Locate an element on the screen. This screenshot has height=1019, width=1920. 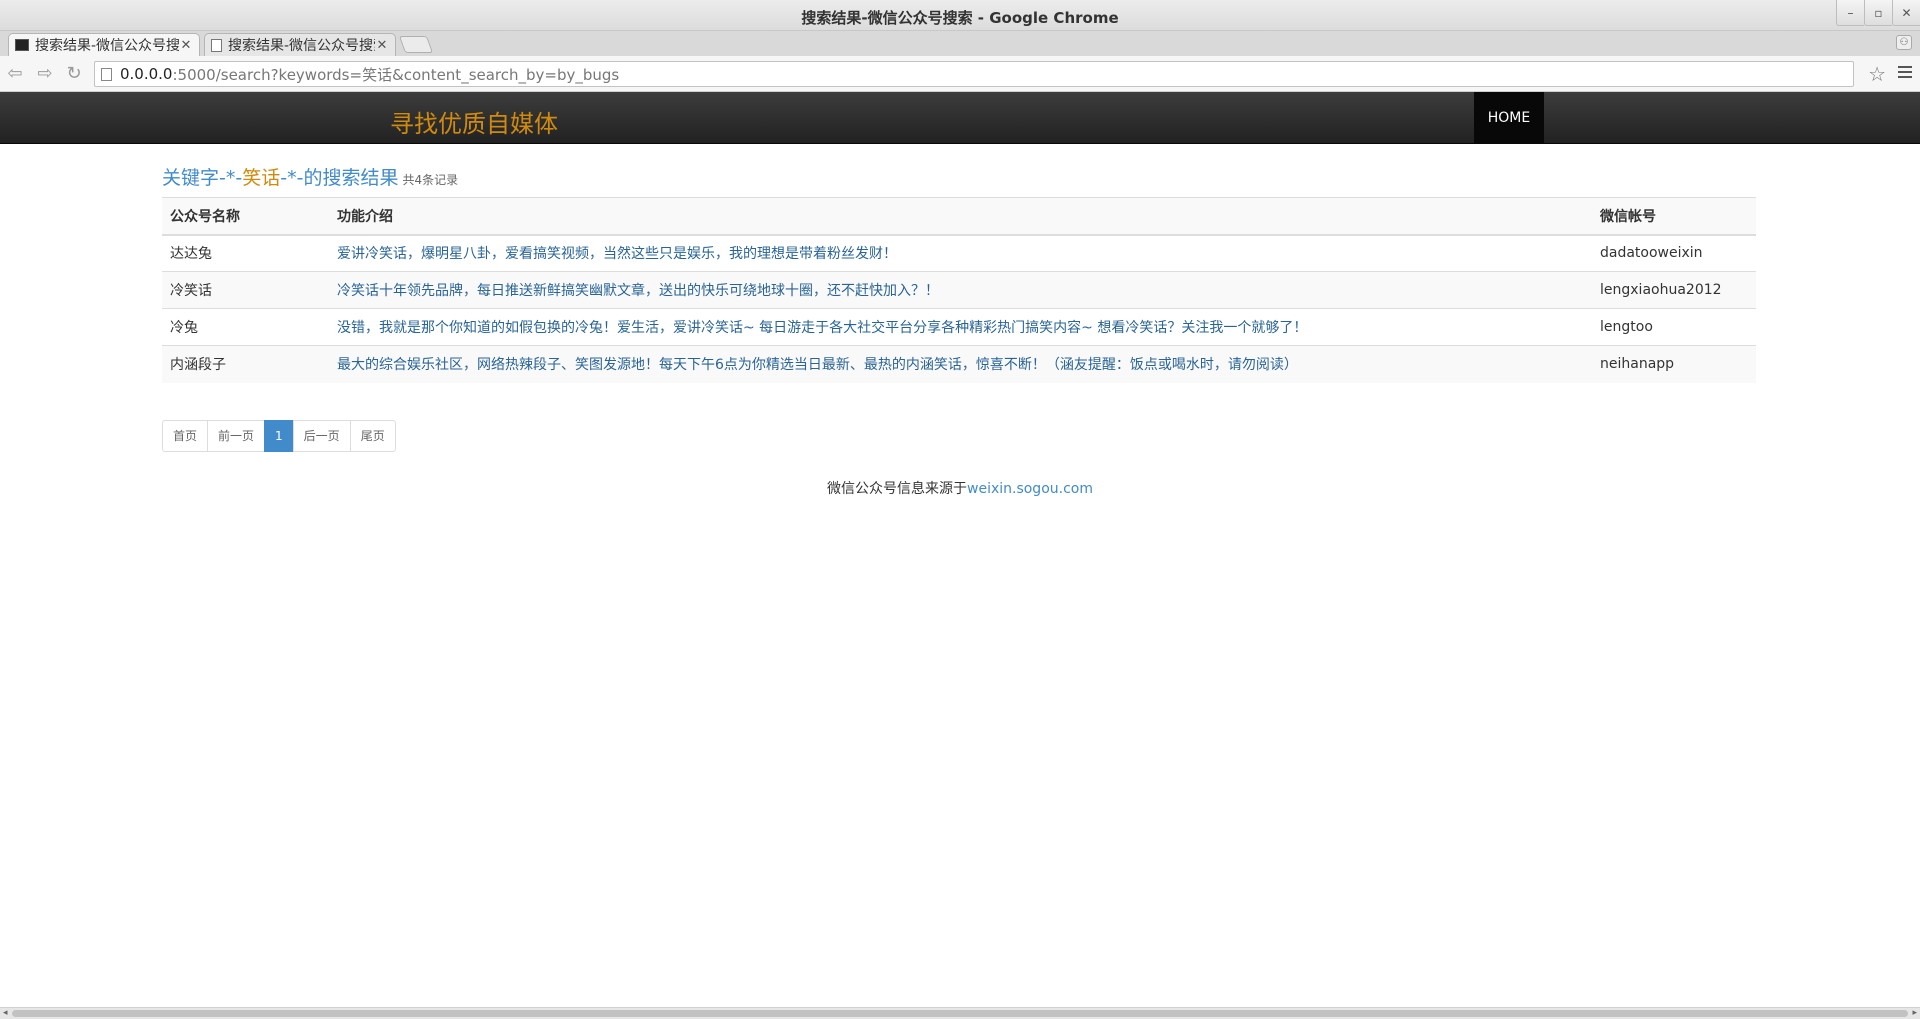
heading-suffix: -*-的搜索结果 is located at coordinates (339, 178).